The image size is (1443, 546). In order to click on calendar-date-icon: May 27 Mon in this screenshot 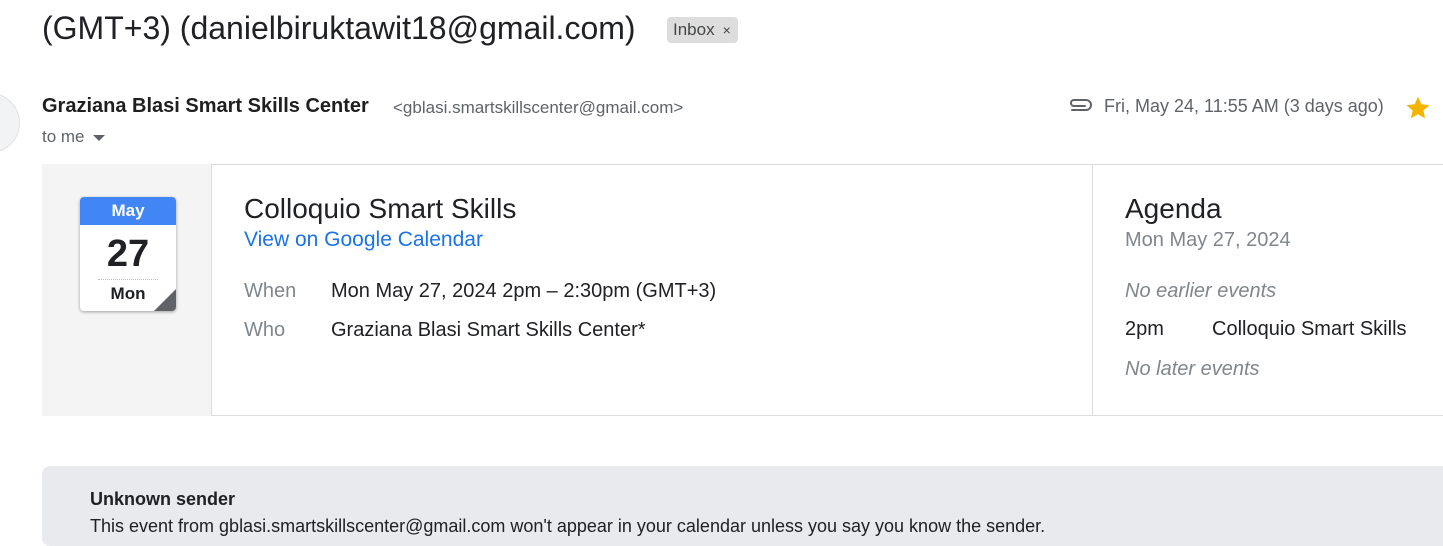, I will do `click(128, 254)`.